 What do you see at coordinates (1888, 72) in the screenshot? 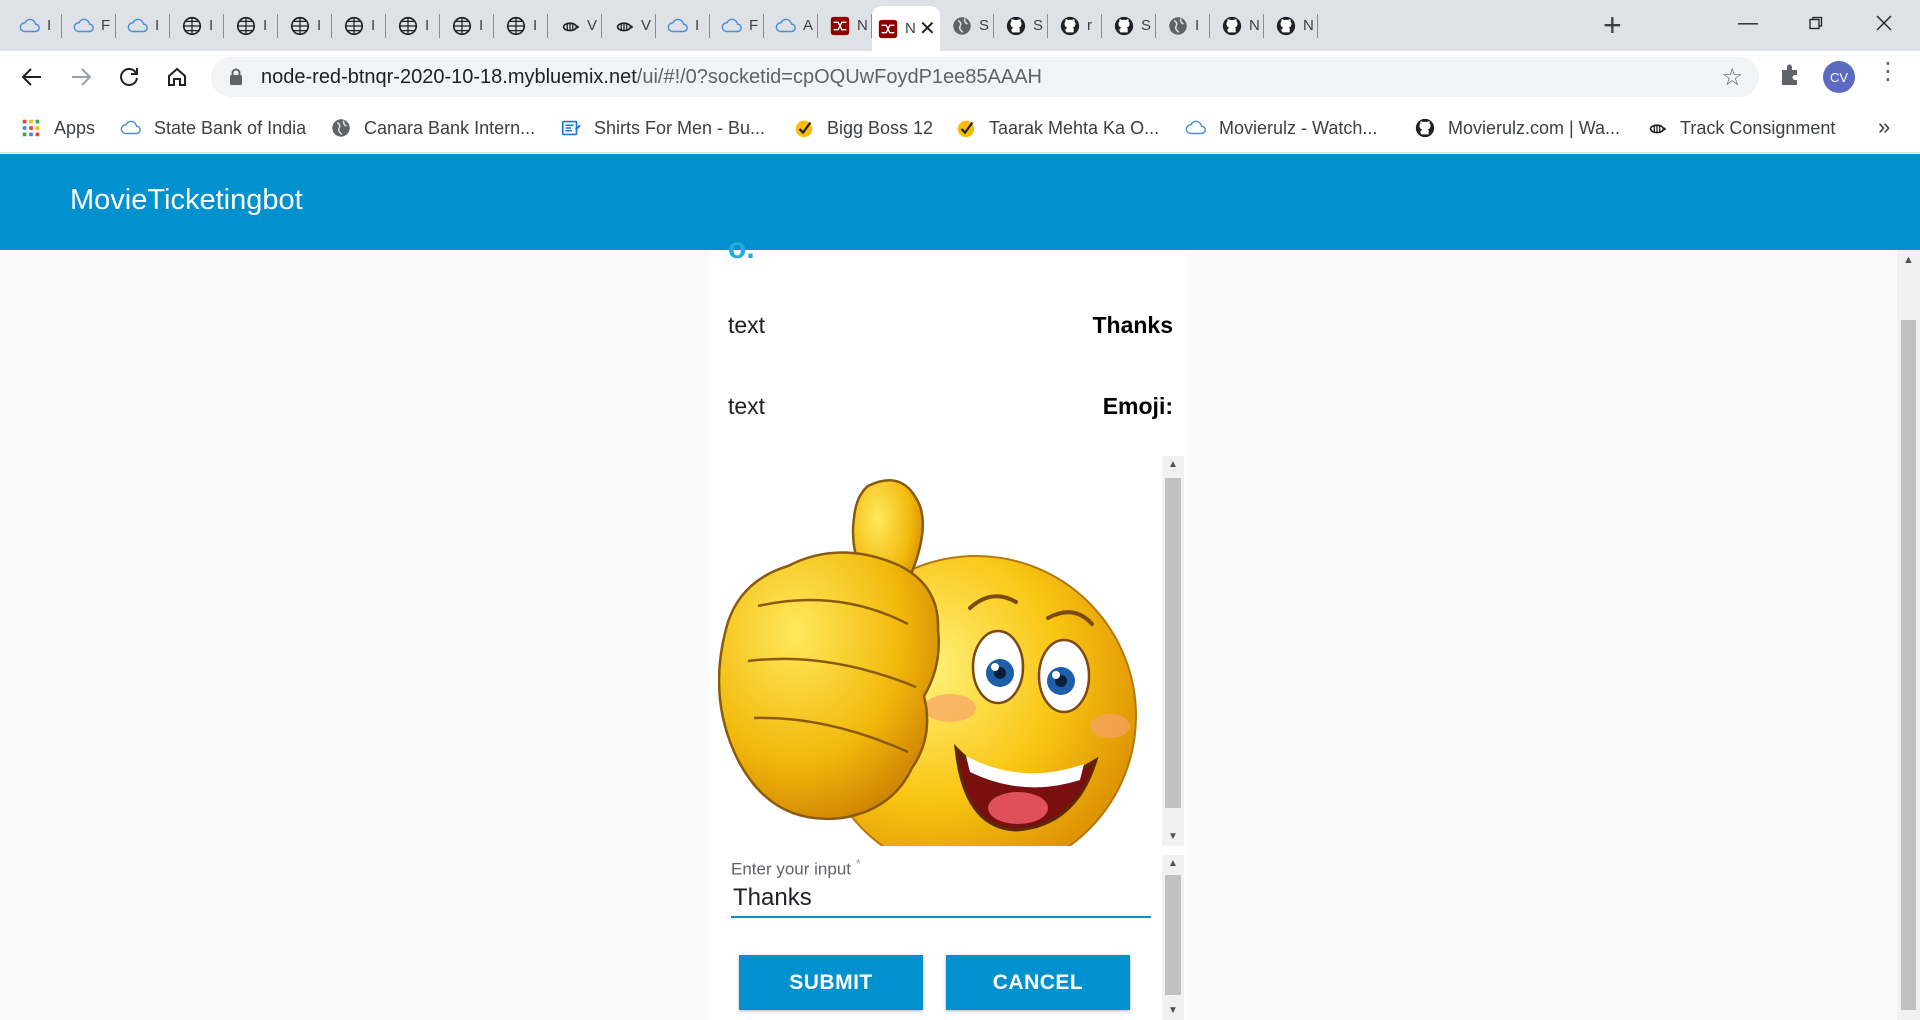
I see `more-menu-icon: ⋮` at bounding box center [1888, 72].